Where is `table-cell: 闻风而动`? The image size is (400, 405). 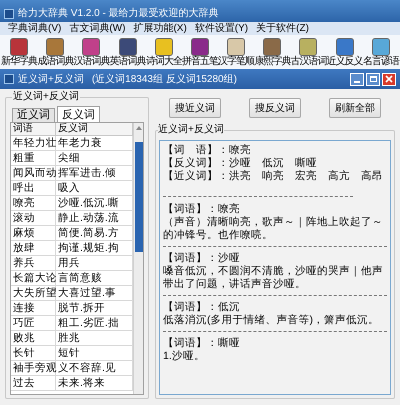 table-cell: 闻风而动 is located at coordinates (33, 173).